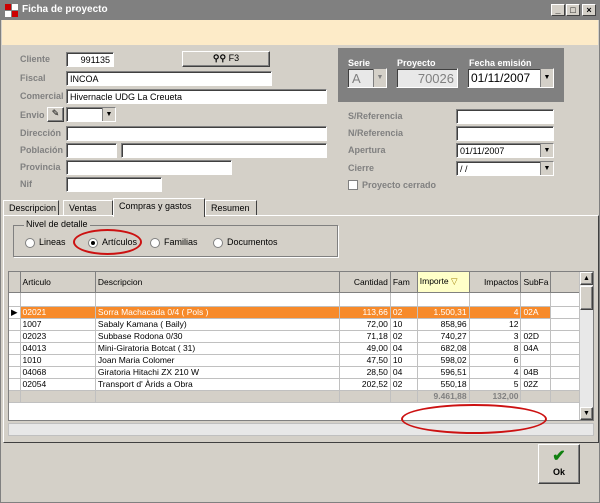  I want to click on tab-resumen: Resumen, so click(231, 208).